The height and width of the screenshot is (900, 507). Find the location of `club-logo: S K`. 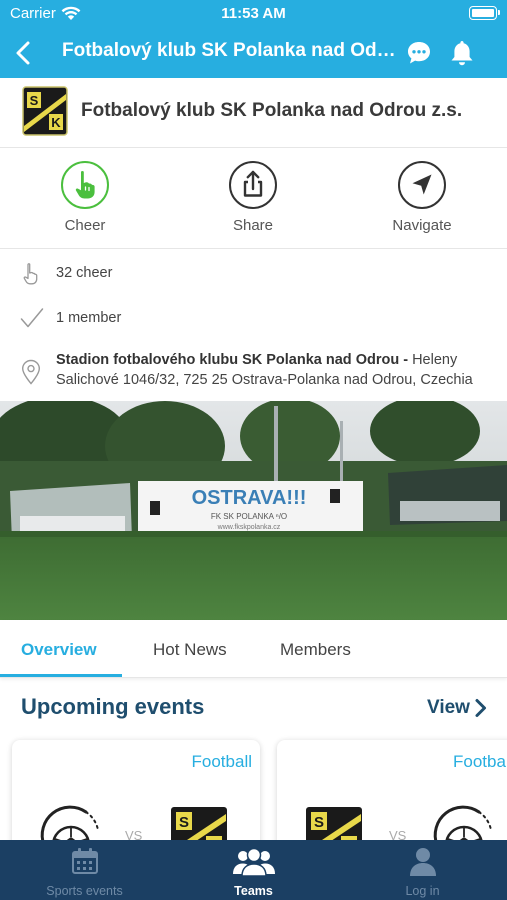

club-logo: S K is located at coordinates (45, 111).